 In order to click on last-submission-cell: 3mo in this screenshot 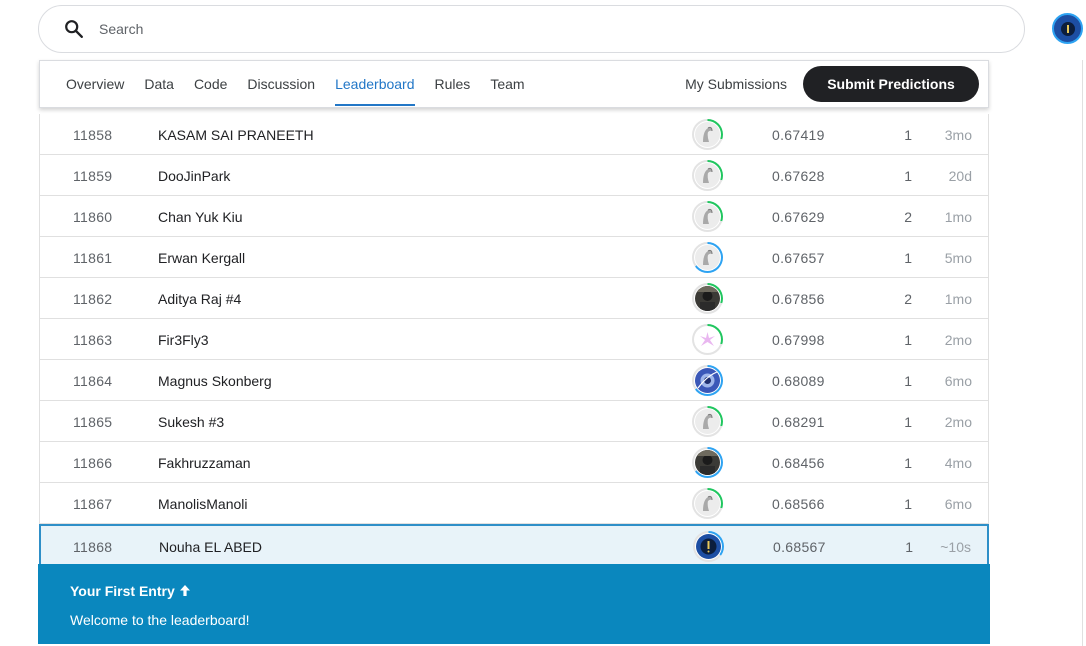, I will do `click(958, 135)`.